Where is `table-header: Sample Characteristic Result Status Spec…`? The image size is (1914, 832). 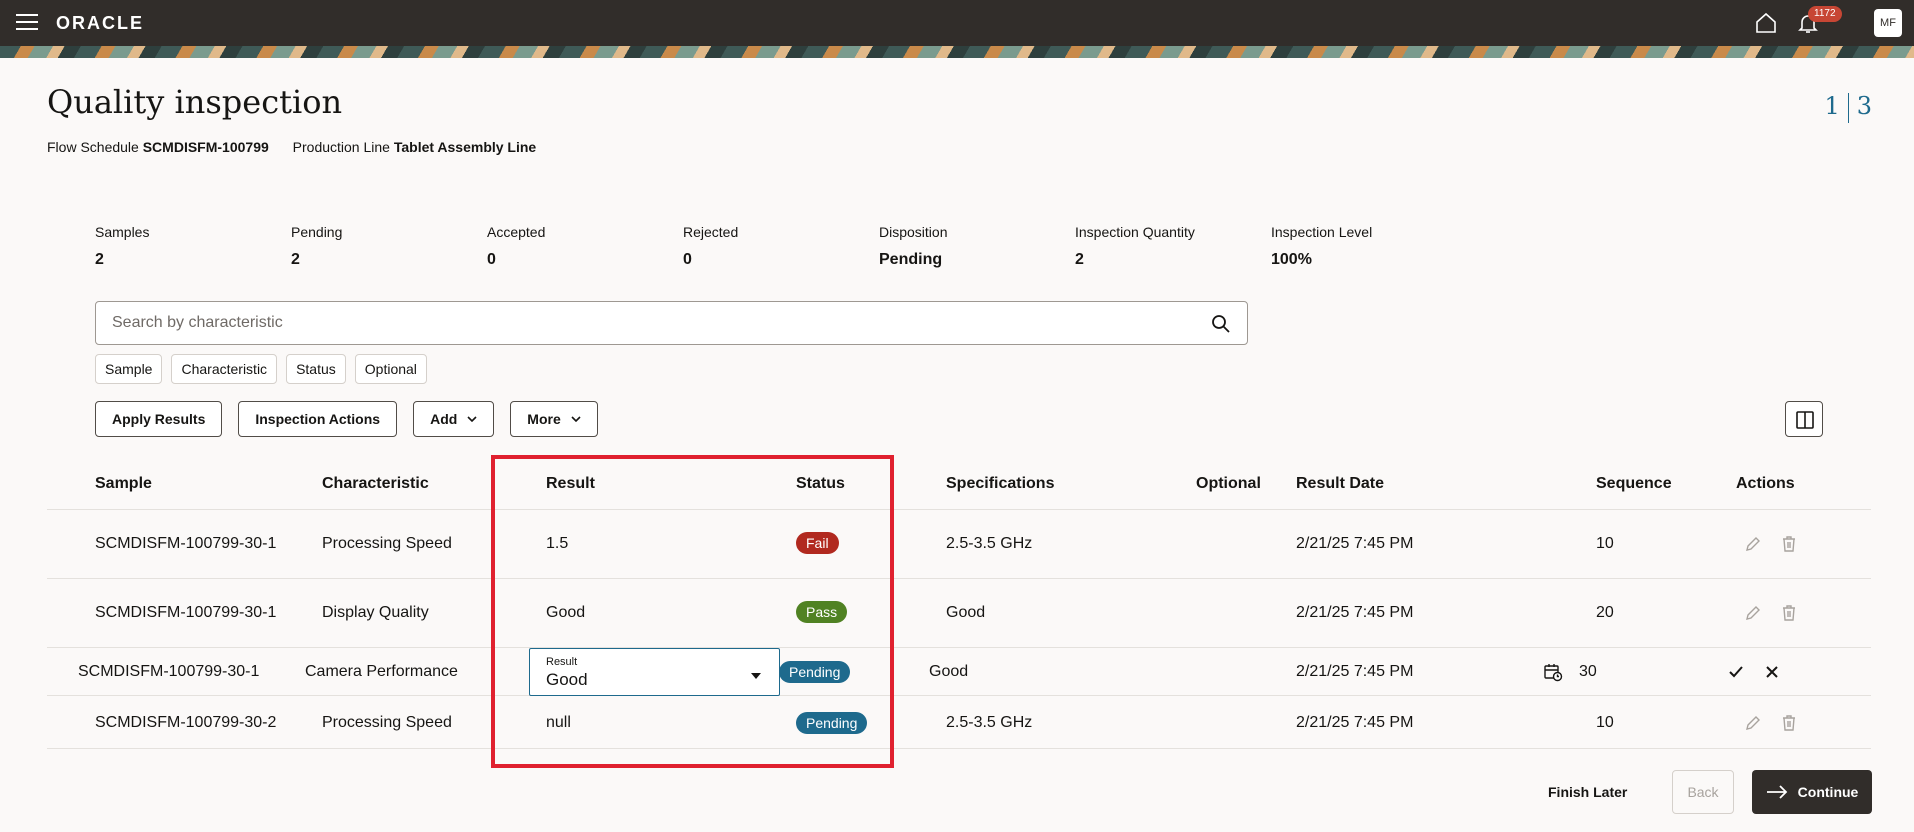 table-header: Sample Characteristic Result Status Spec… is located at coordinates (959, 485).